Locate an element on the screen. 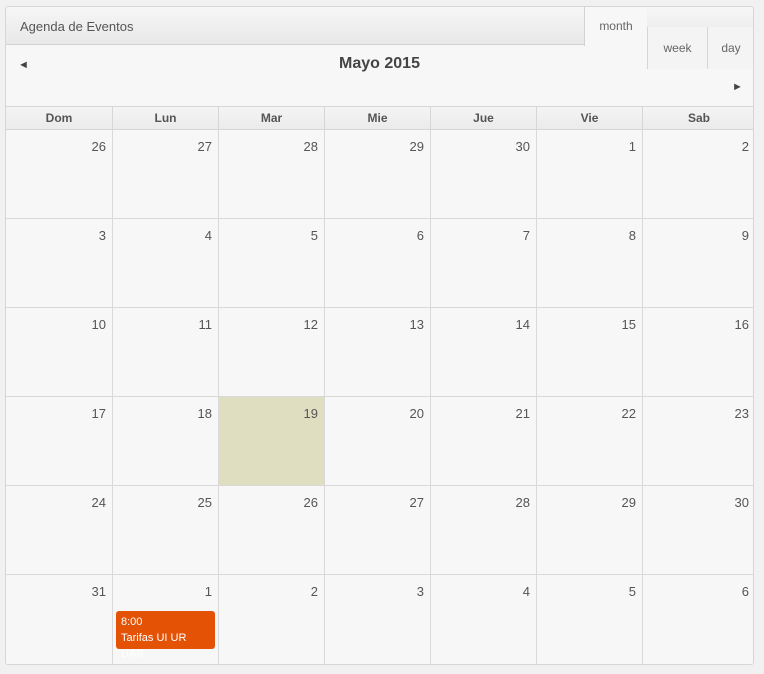  calendar-event: 8:00 Tarifas UI UR UAR is located at coordinates (165, 635).